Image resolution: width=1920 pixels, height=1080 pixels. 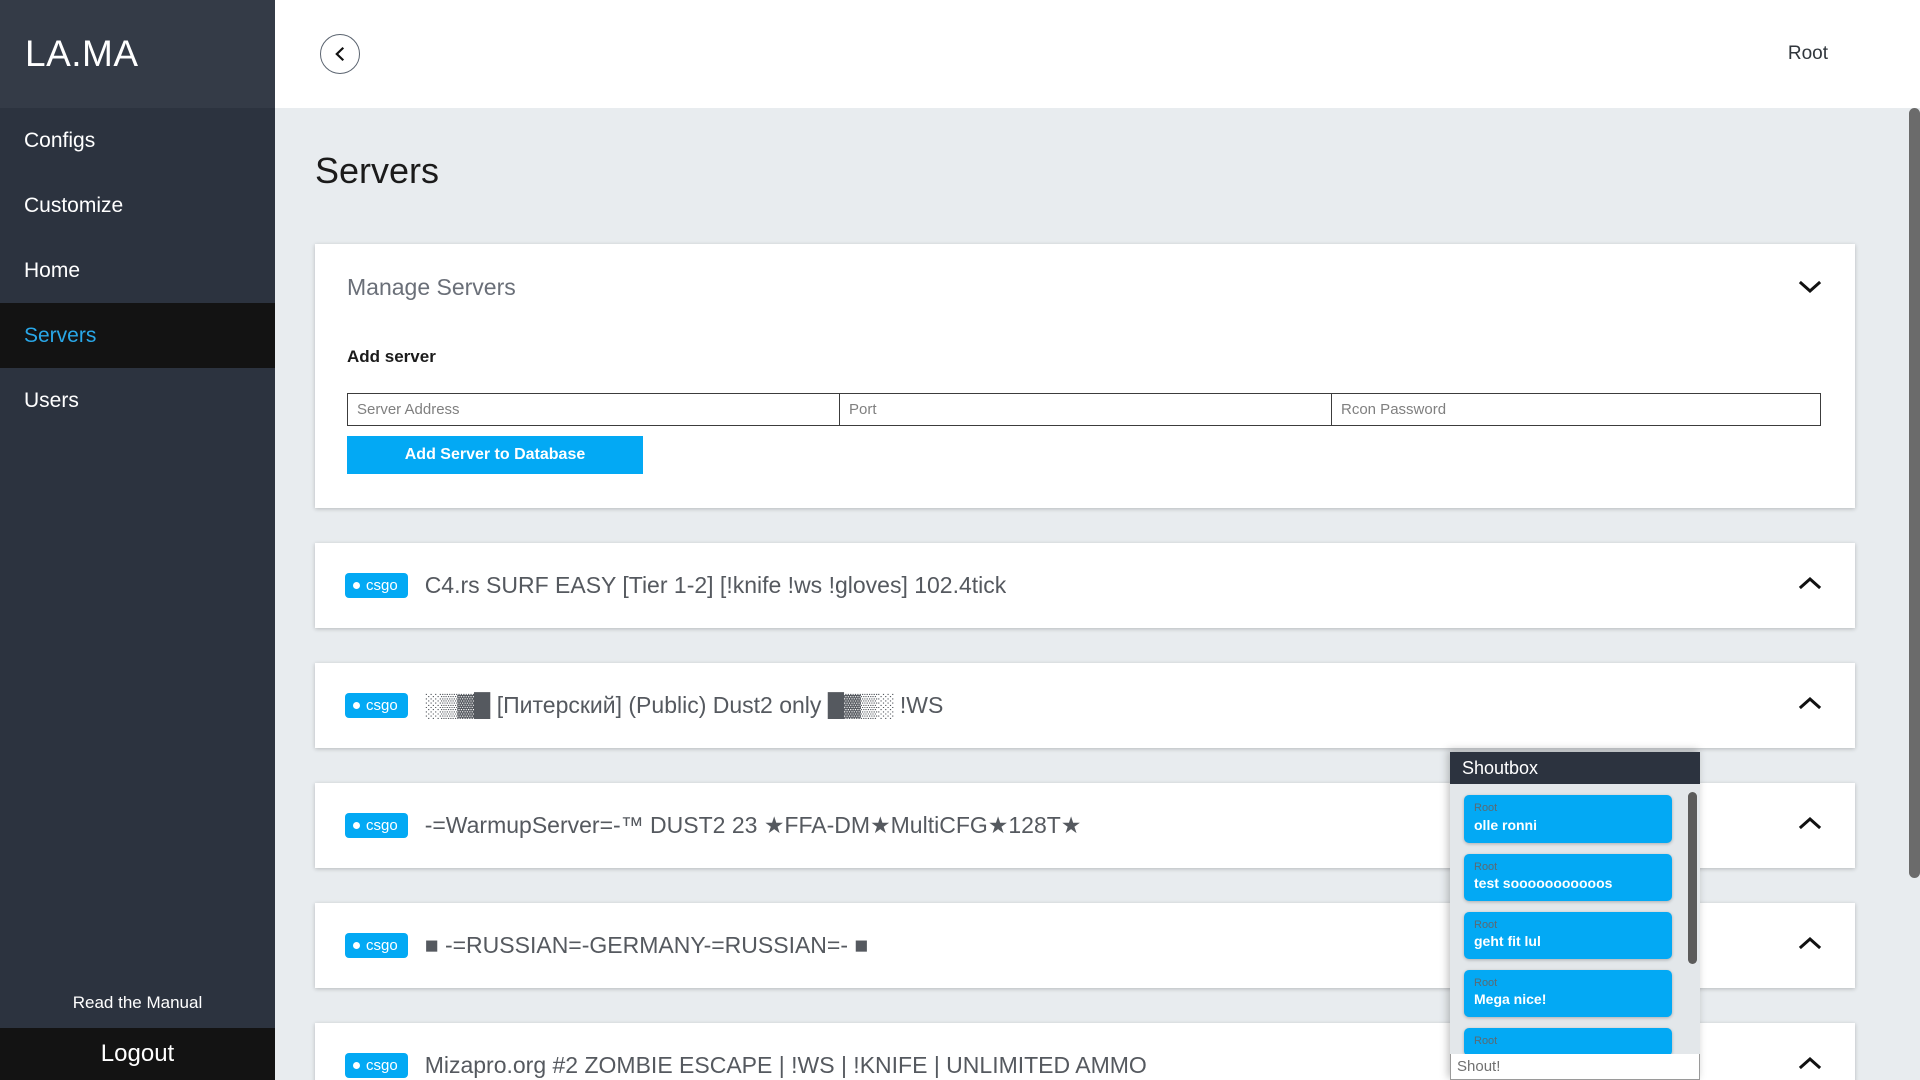 I want to click on header-bar: Root, so click(x=1097, y=54).